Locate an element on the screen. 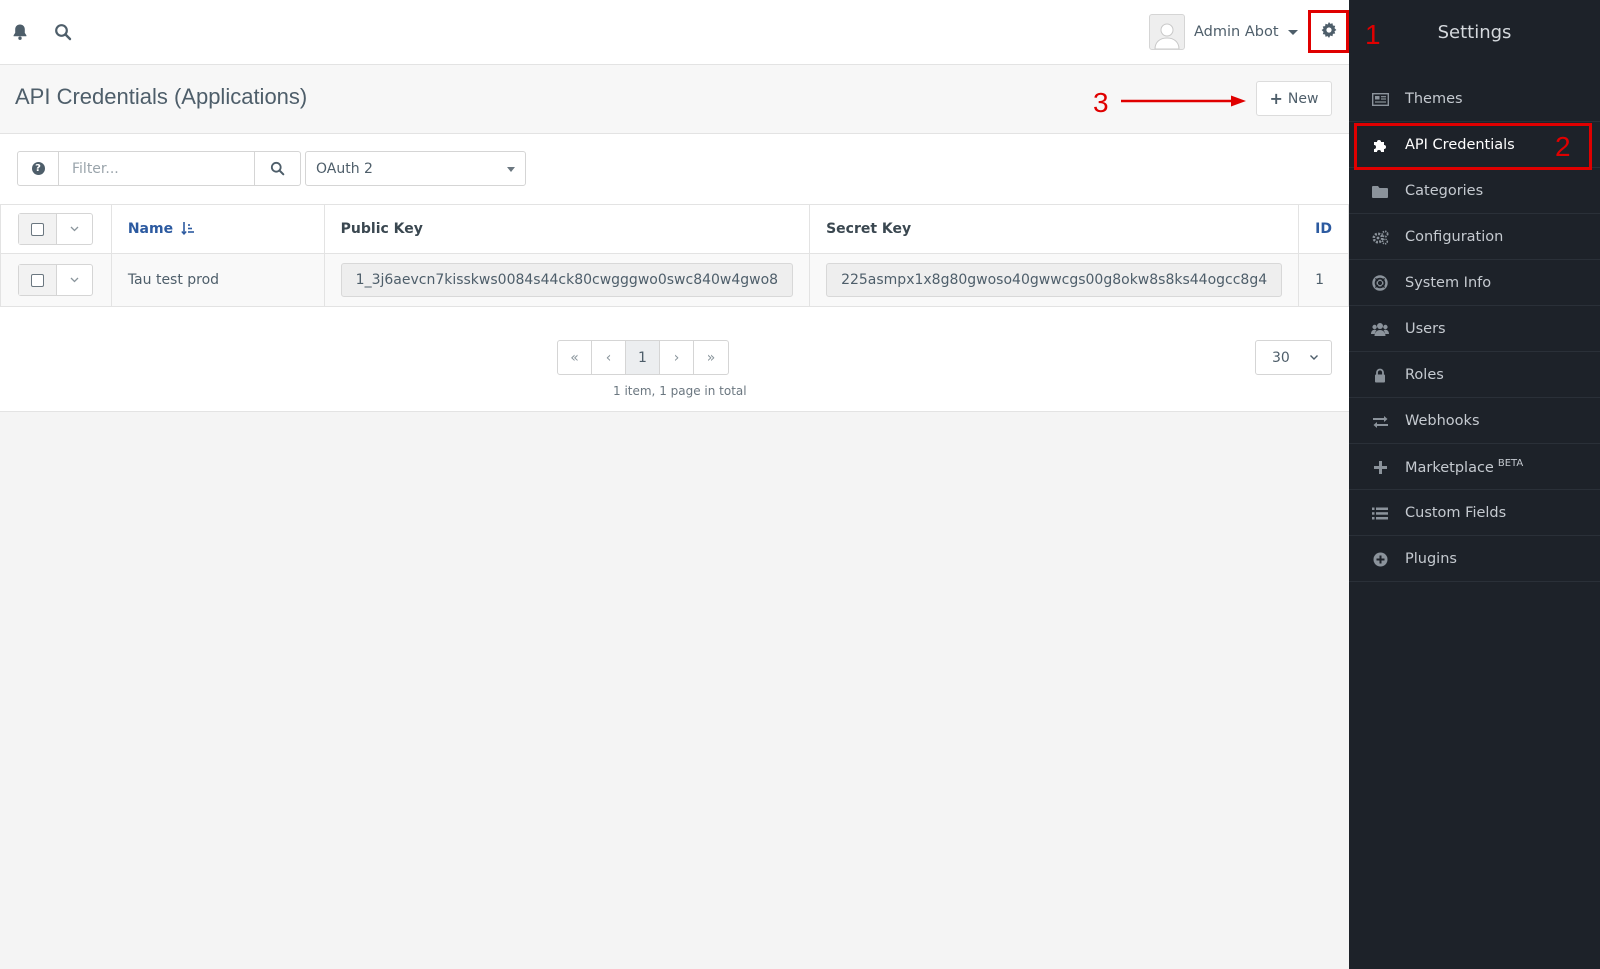 The width and height of the screenshot is (1600, 969). marketplace-label: Marketplace is located at coordinates (1449, 467).